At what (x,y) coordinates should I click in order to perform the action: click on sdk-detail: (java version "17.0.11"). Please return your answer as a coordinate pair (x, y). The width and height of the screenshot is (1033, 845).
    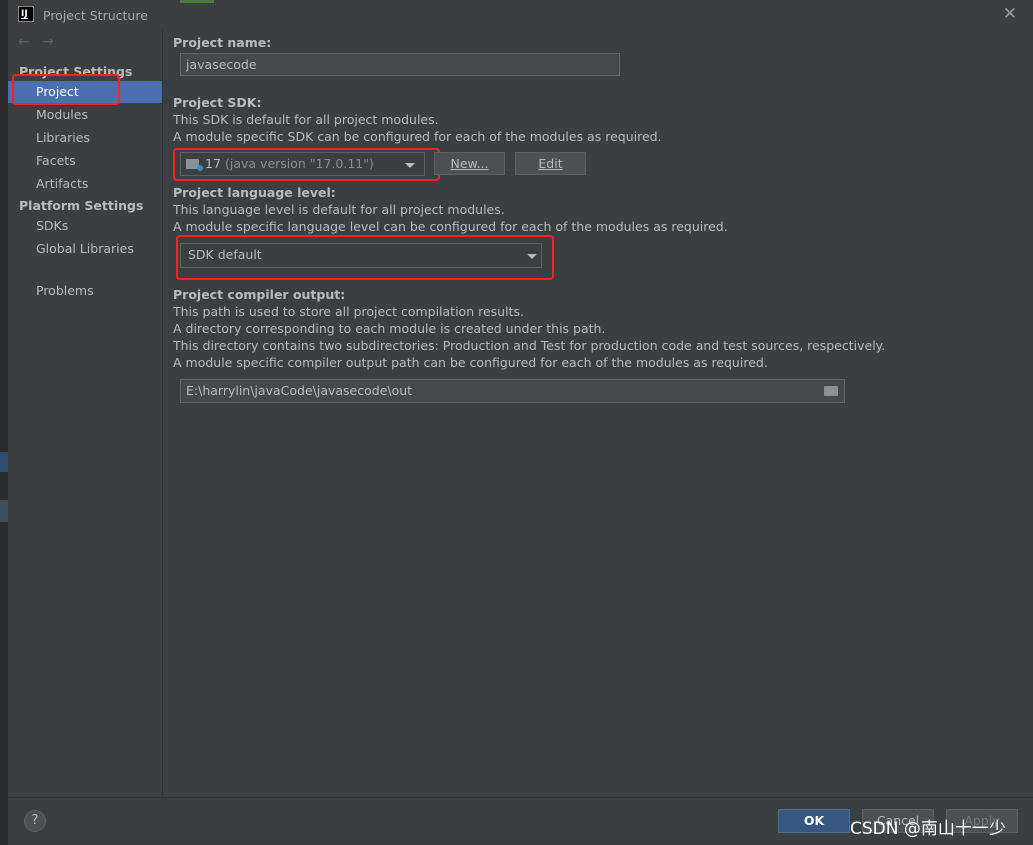
    Looking at the image, I should click on (299, 163).